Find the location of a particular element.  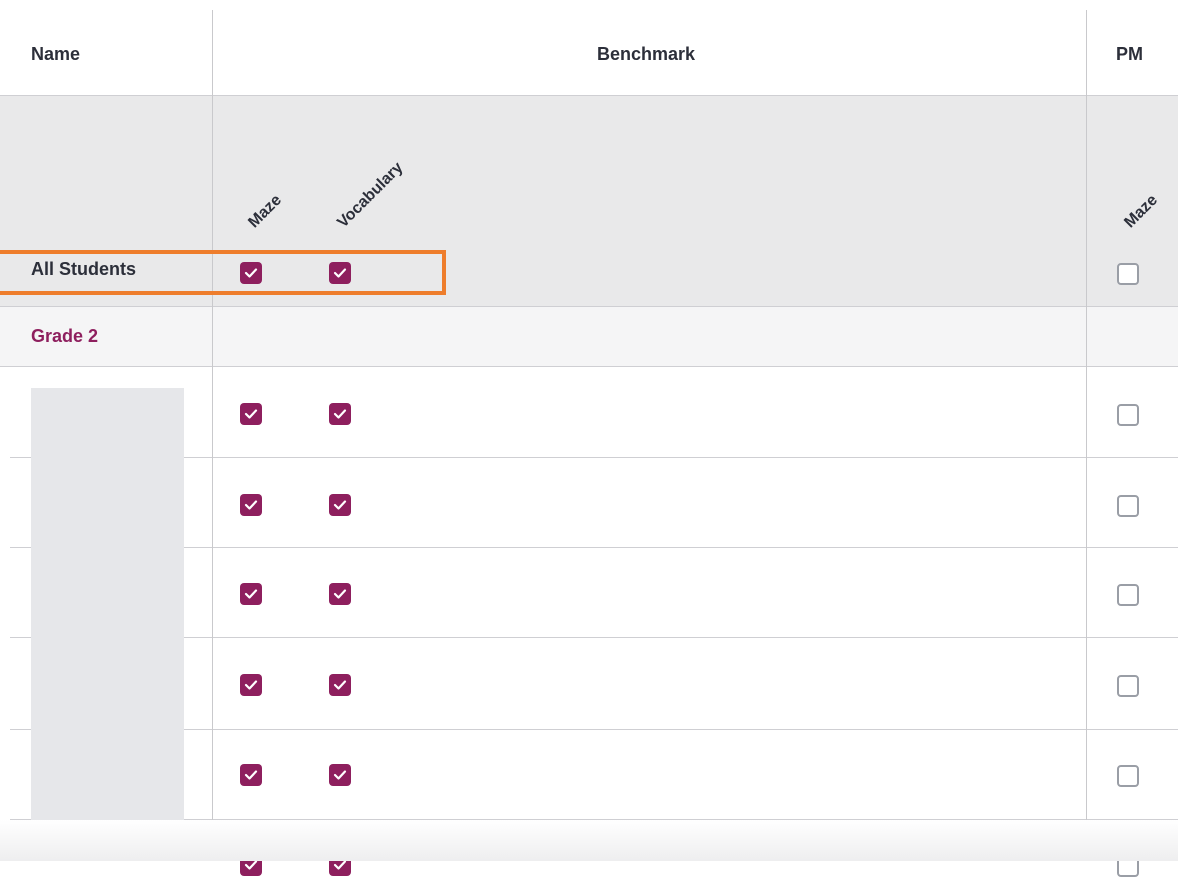

all-students-pm-maze-checkbox is located at coordinates (1128, 274).